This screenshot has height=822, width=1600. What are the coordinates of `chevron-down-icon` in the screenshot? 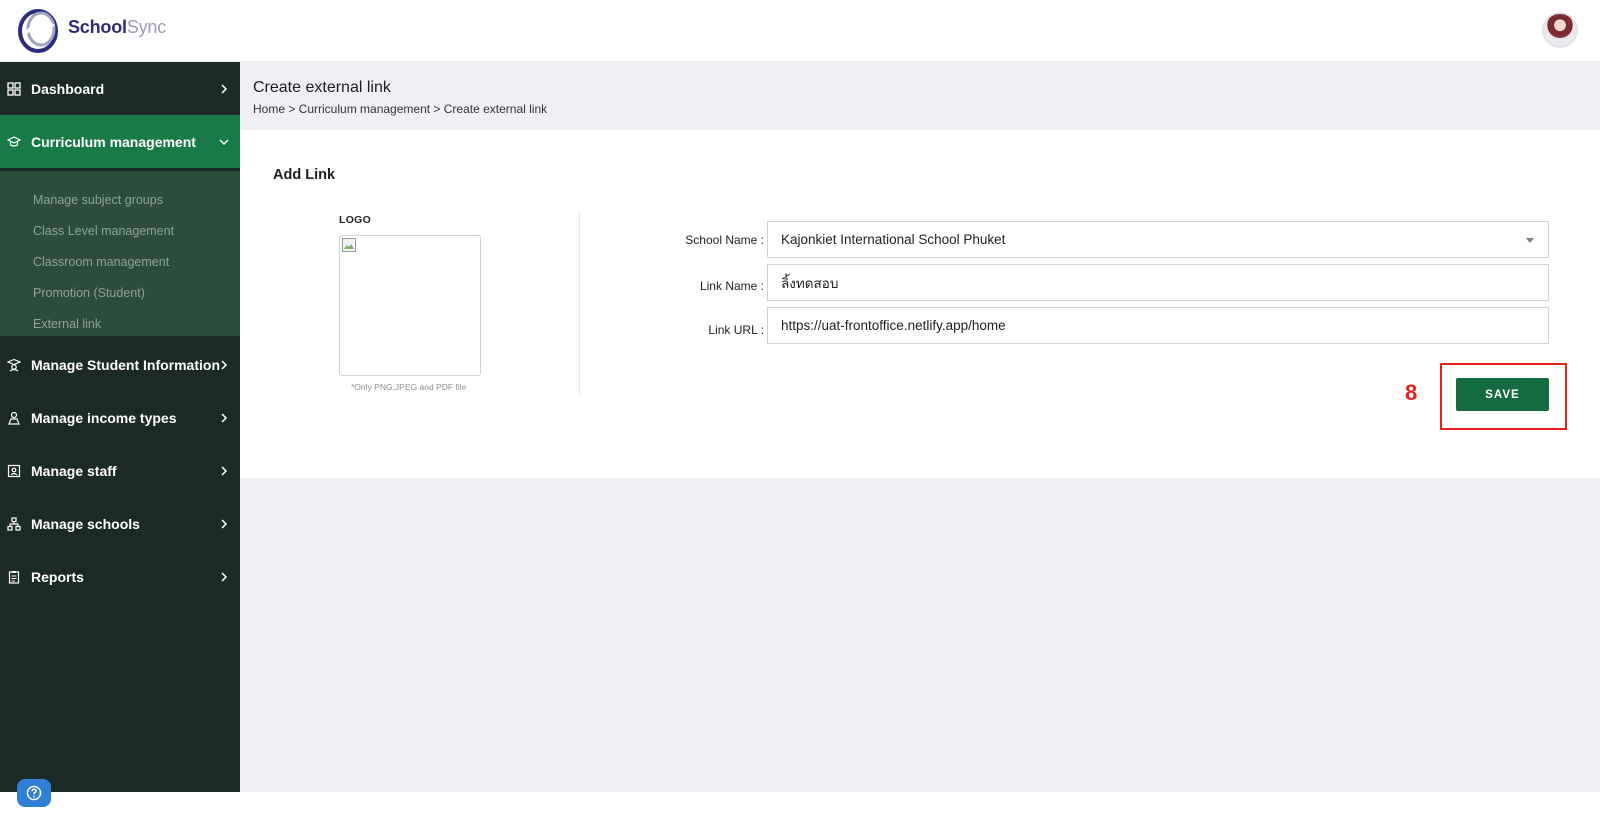 It's located at (224, 142).